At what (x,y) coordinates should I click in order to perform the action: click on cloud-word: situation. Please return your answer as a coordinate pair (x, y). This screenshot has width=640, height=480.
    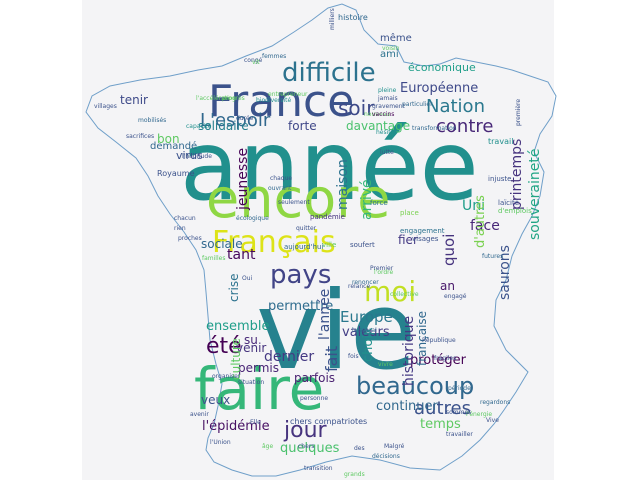
    Looking at the image, I should click on (251, 382).